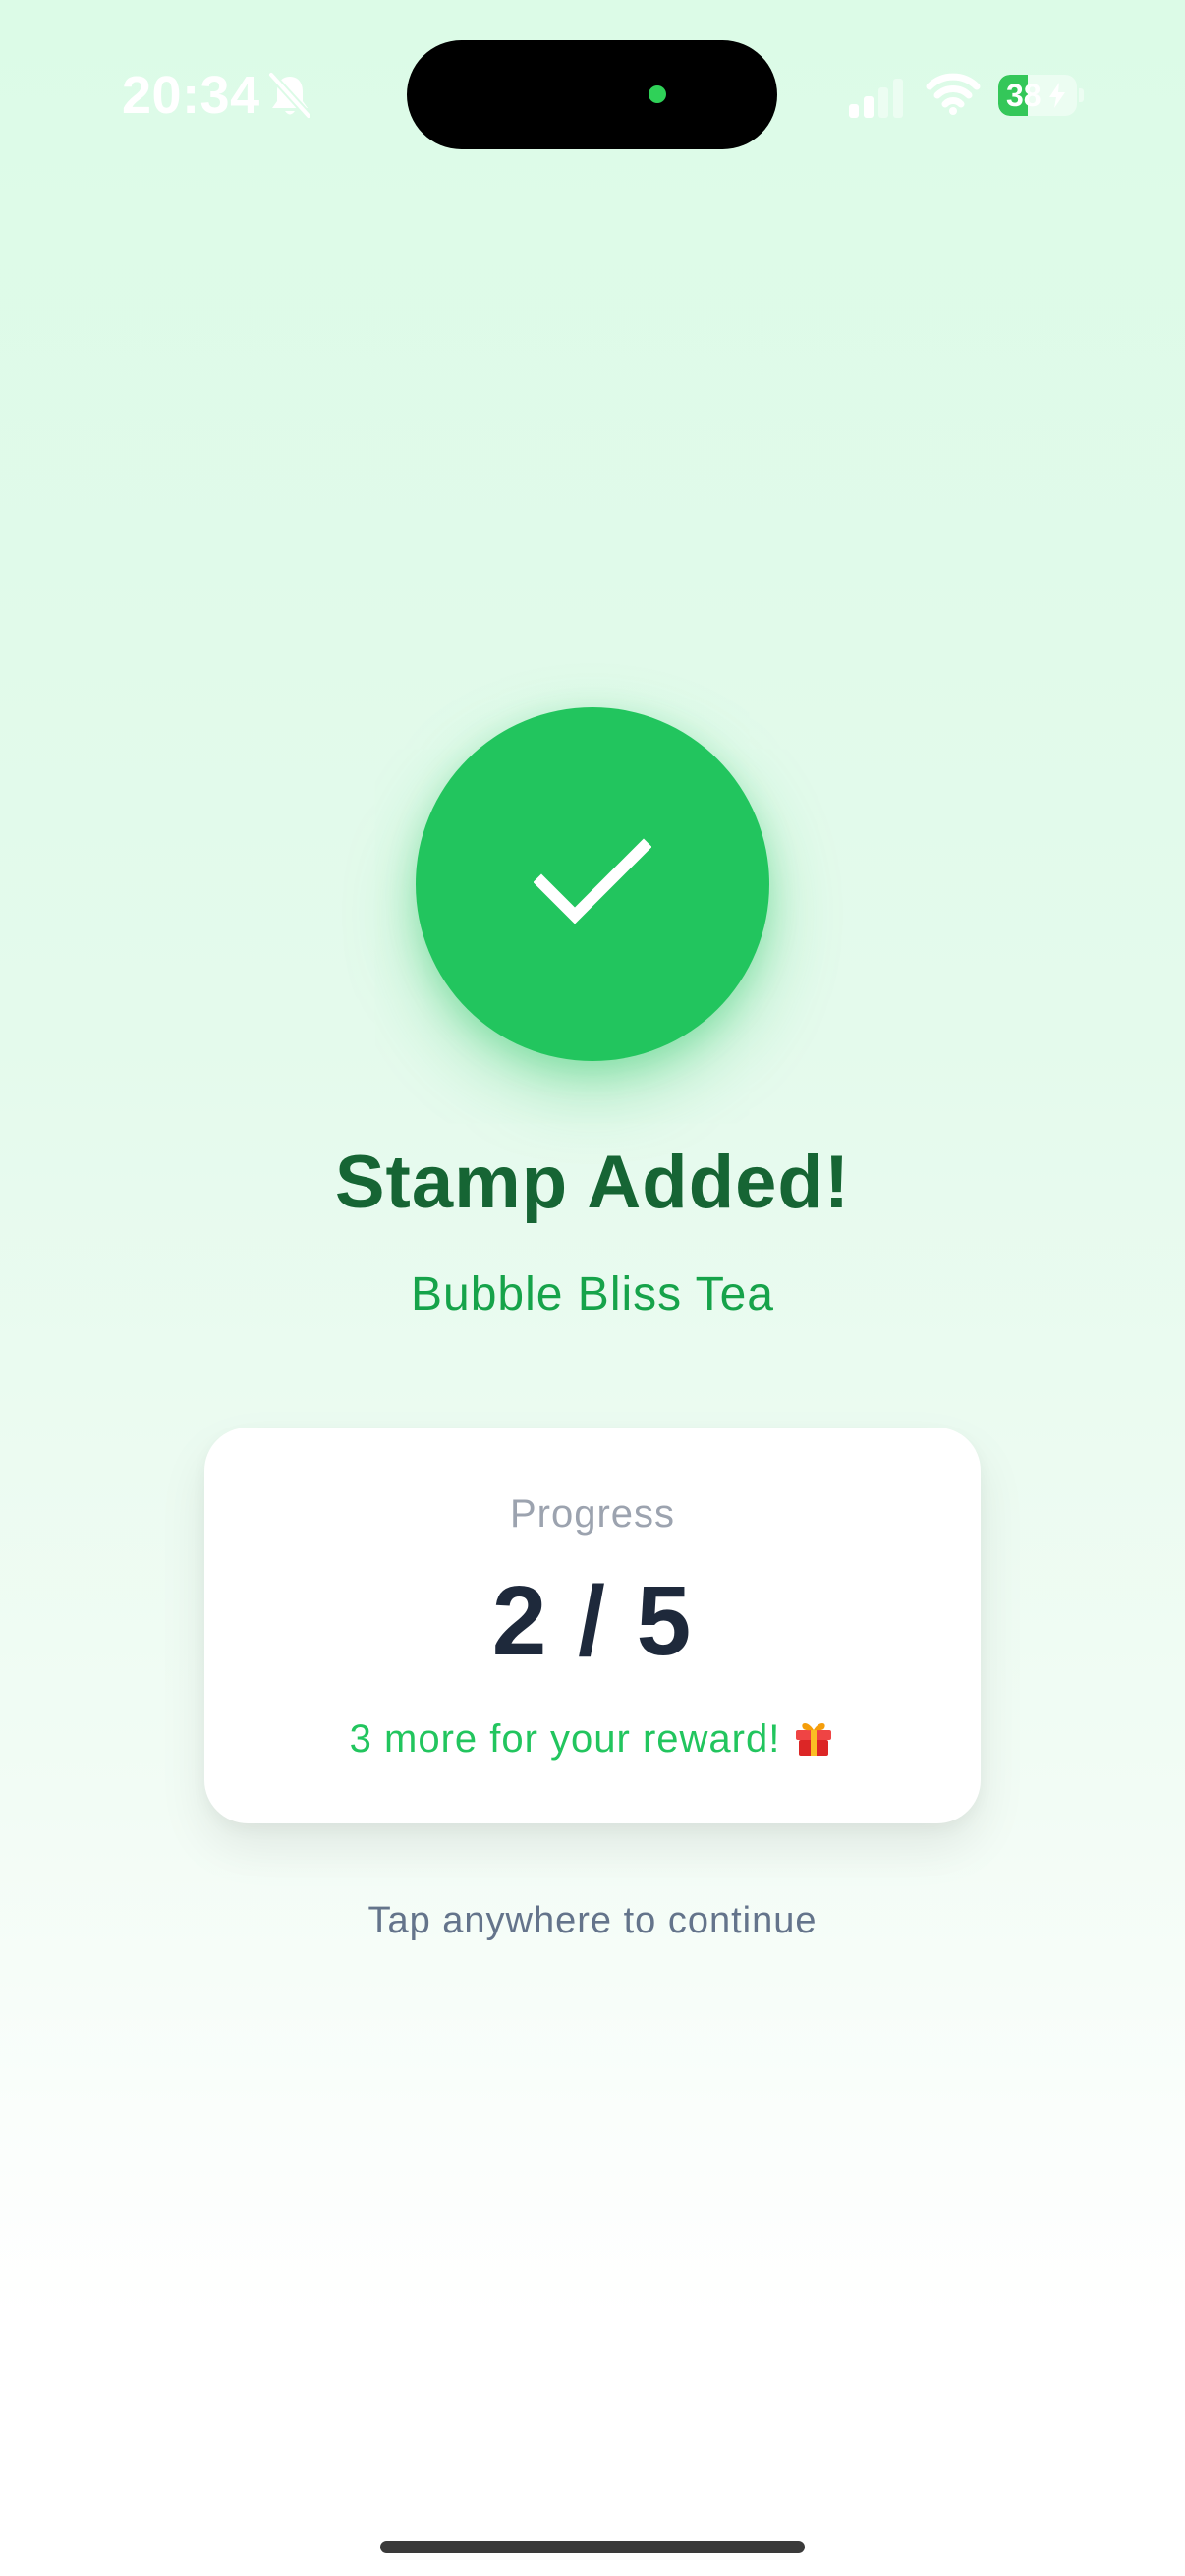 The height and width of the screenshot is (2576, 1185). Describe the element at coordinates (658, 94) in the screenshot. I see `camera-indicator-dot` at that location.